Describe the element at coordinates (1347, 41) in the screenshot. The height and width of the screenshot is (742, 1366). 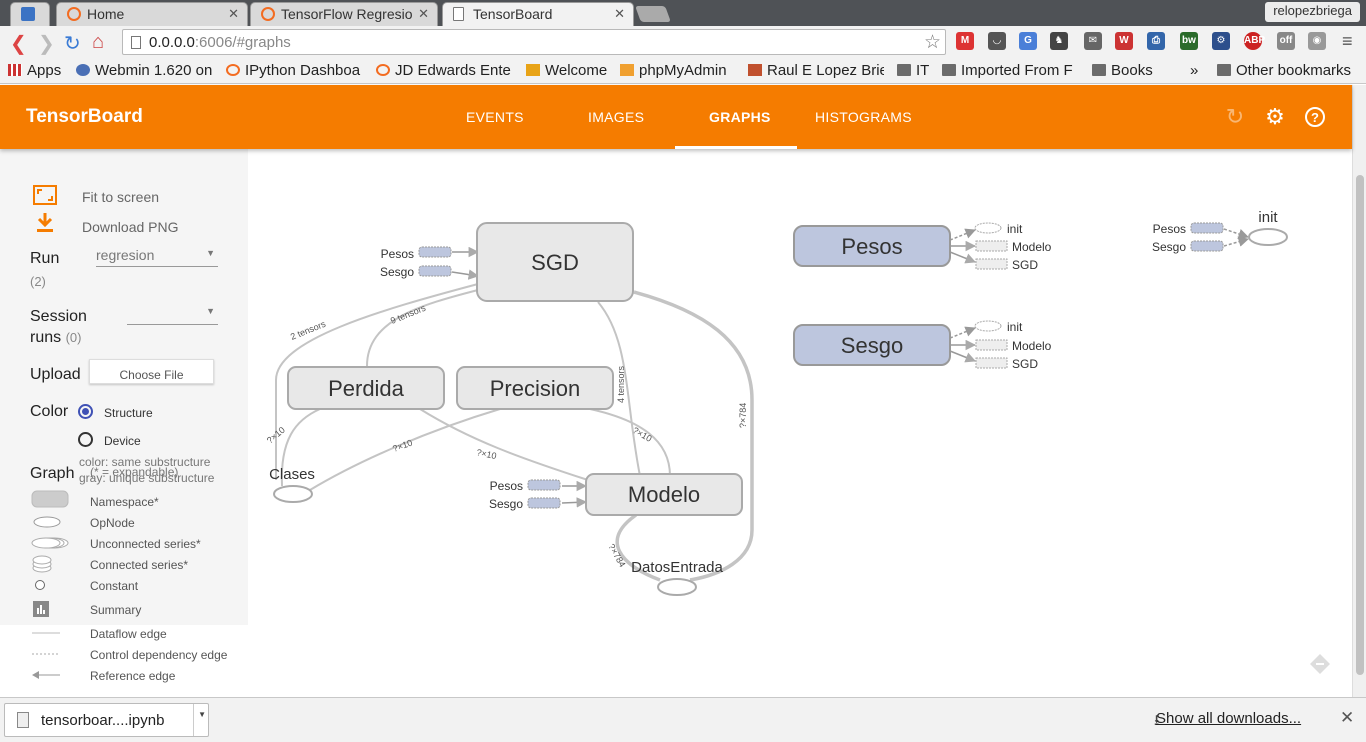
I see `menu-icon: ≡` at that location.